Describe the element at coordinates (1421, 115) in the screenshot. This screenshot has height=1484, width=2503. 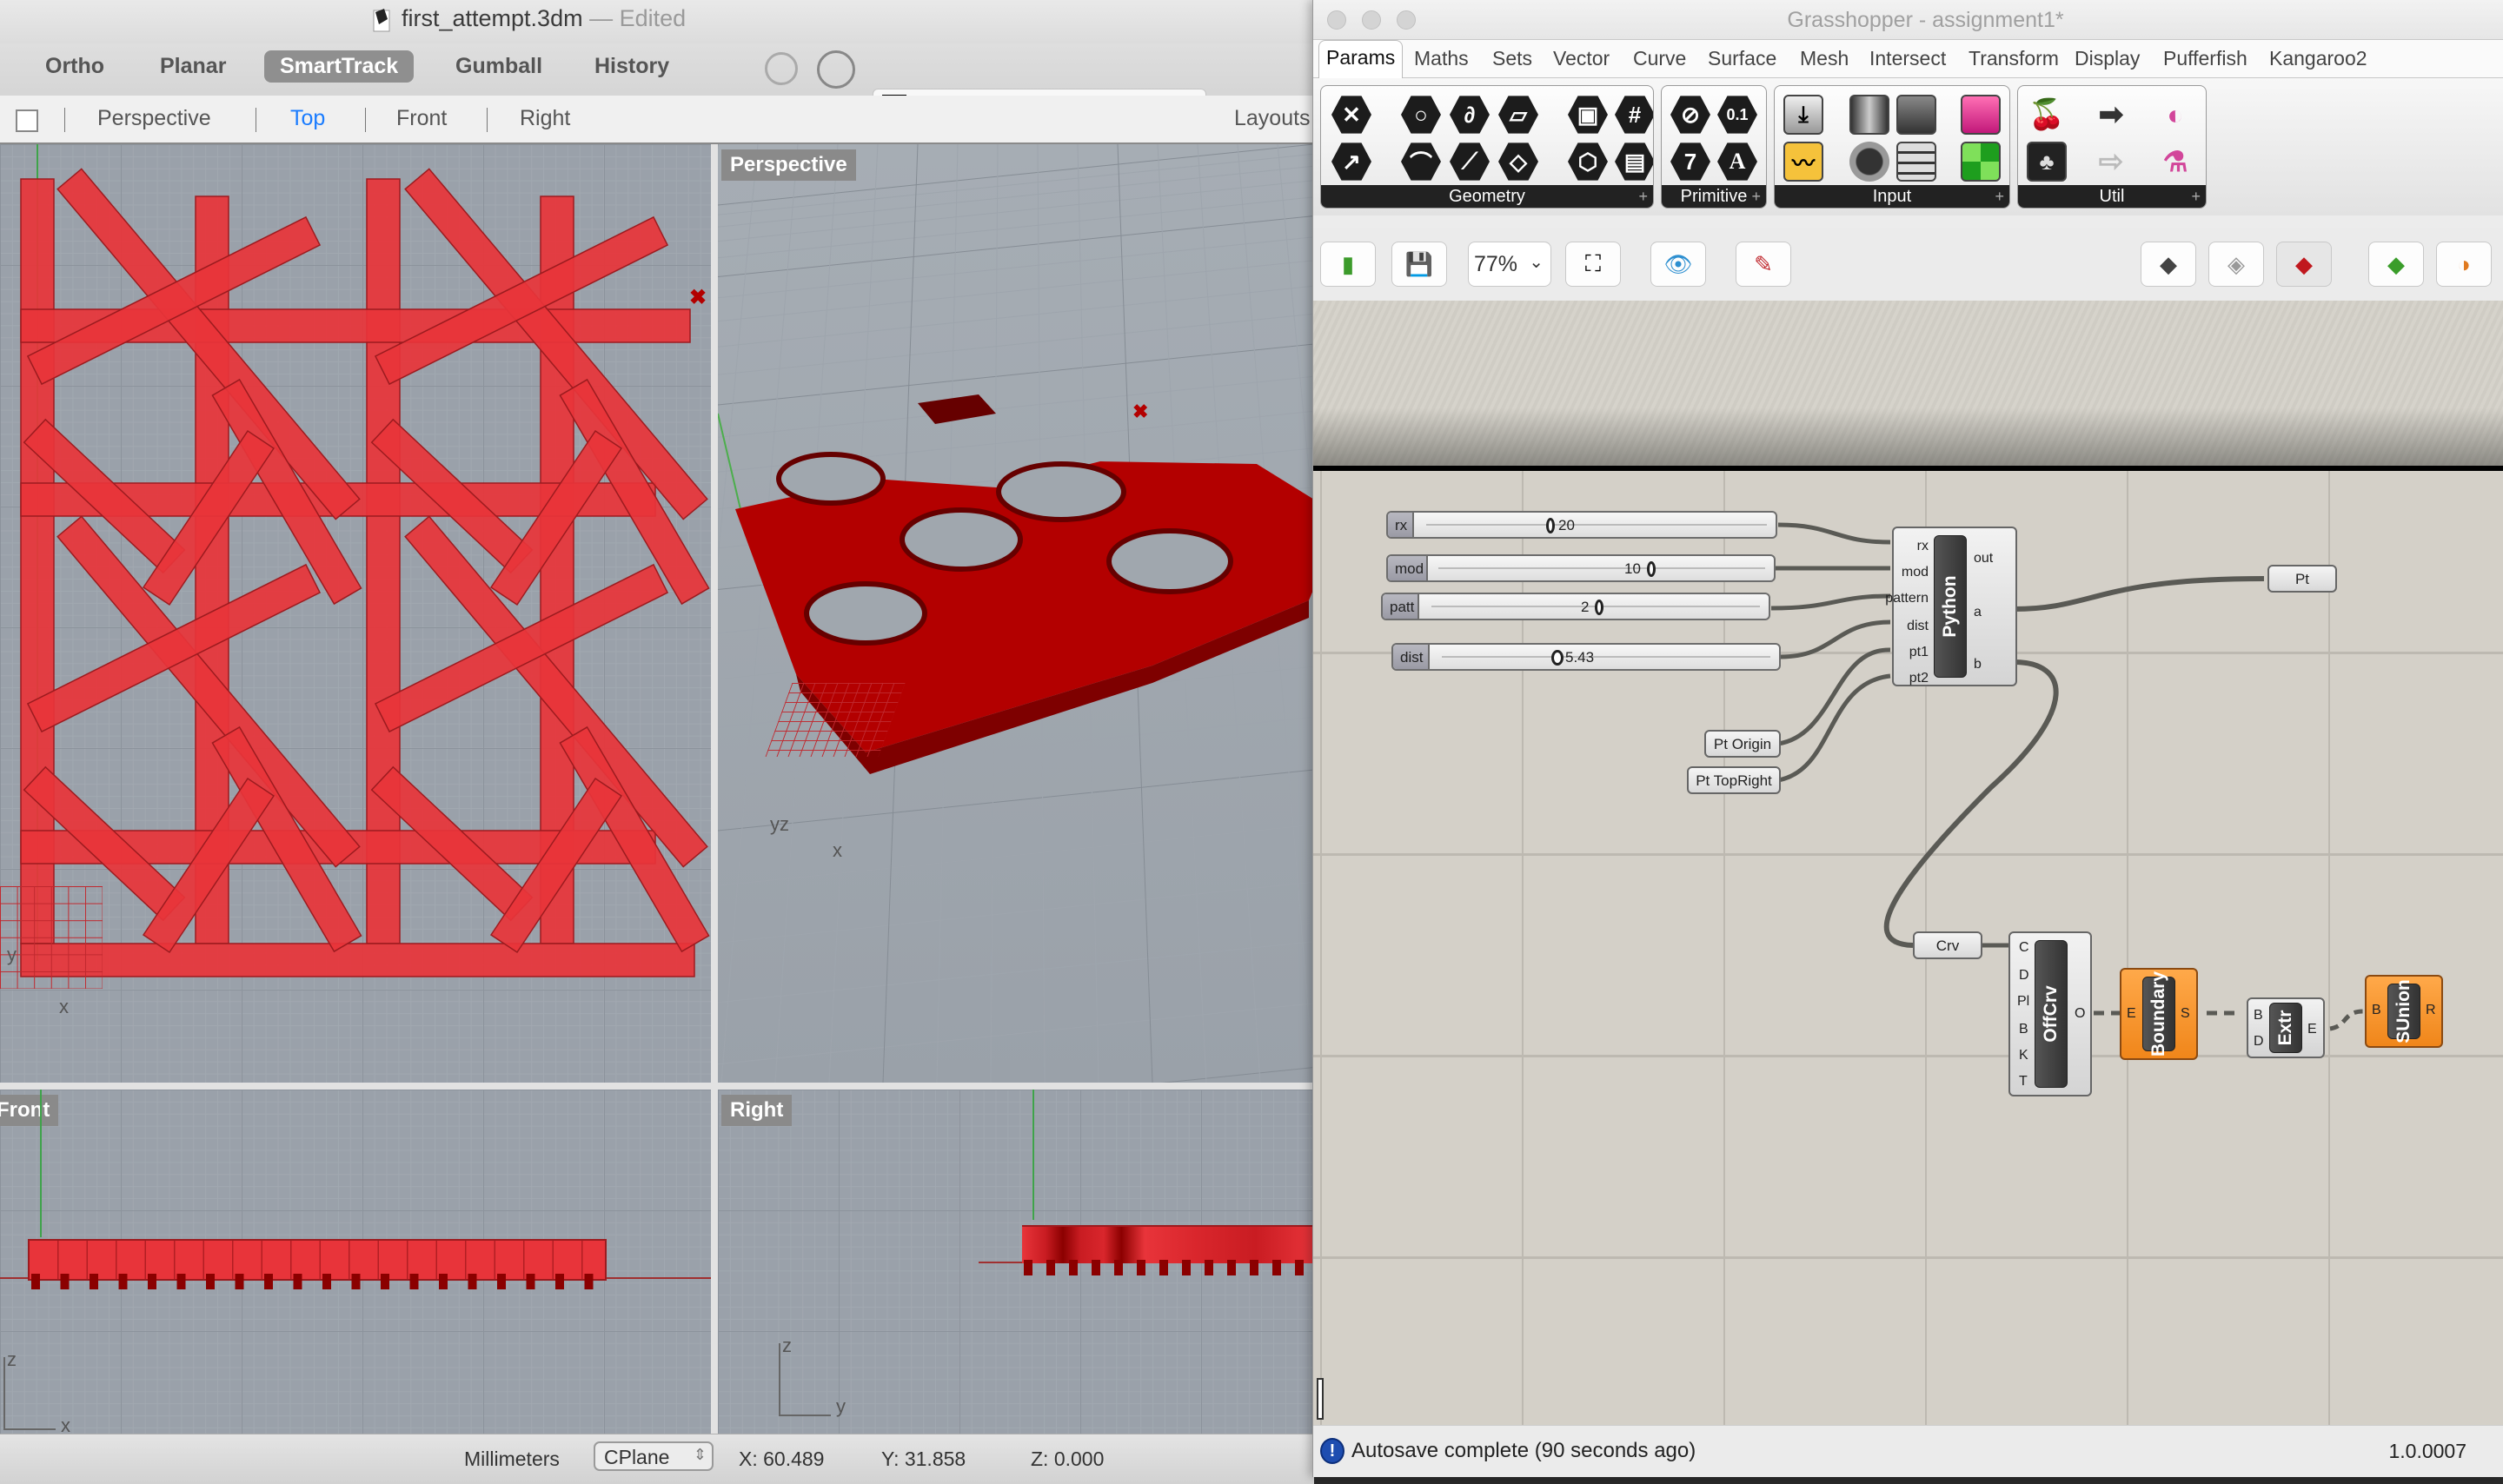
I see `circle-param-icon: ○` at that location.